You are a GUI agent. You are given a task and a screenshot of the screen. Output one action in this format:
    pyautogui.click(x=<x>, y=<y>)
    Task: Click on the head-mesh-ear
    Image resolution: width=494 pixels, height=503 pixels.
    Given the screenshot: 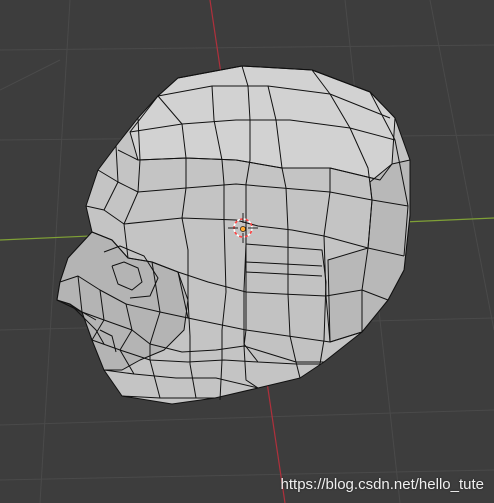 What is the action you would take?
    pyautogui.click(x=285, y=304)
    